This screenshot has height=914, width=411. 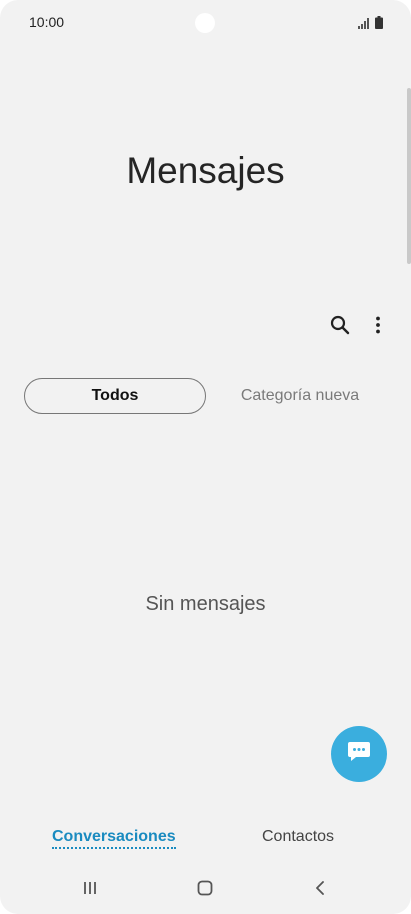 I want to click on chat-bubble-icon, so click(x=359, y=754).